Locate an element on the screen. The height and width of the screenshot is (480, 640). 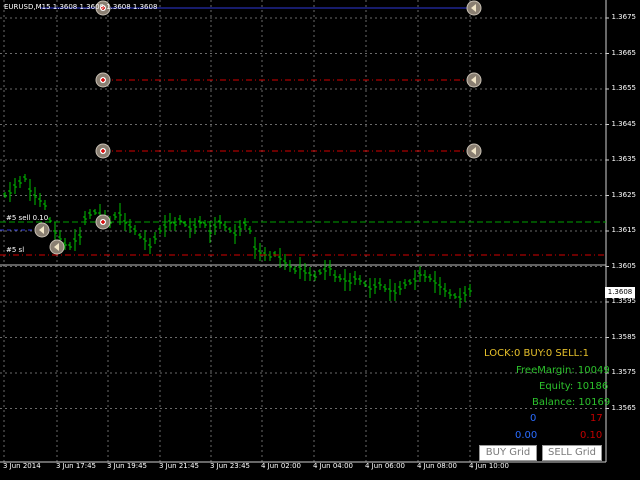
price-tick-label: 1.3645 is located at coordinates (624, 123).